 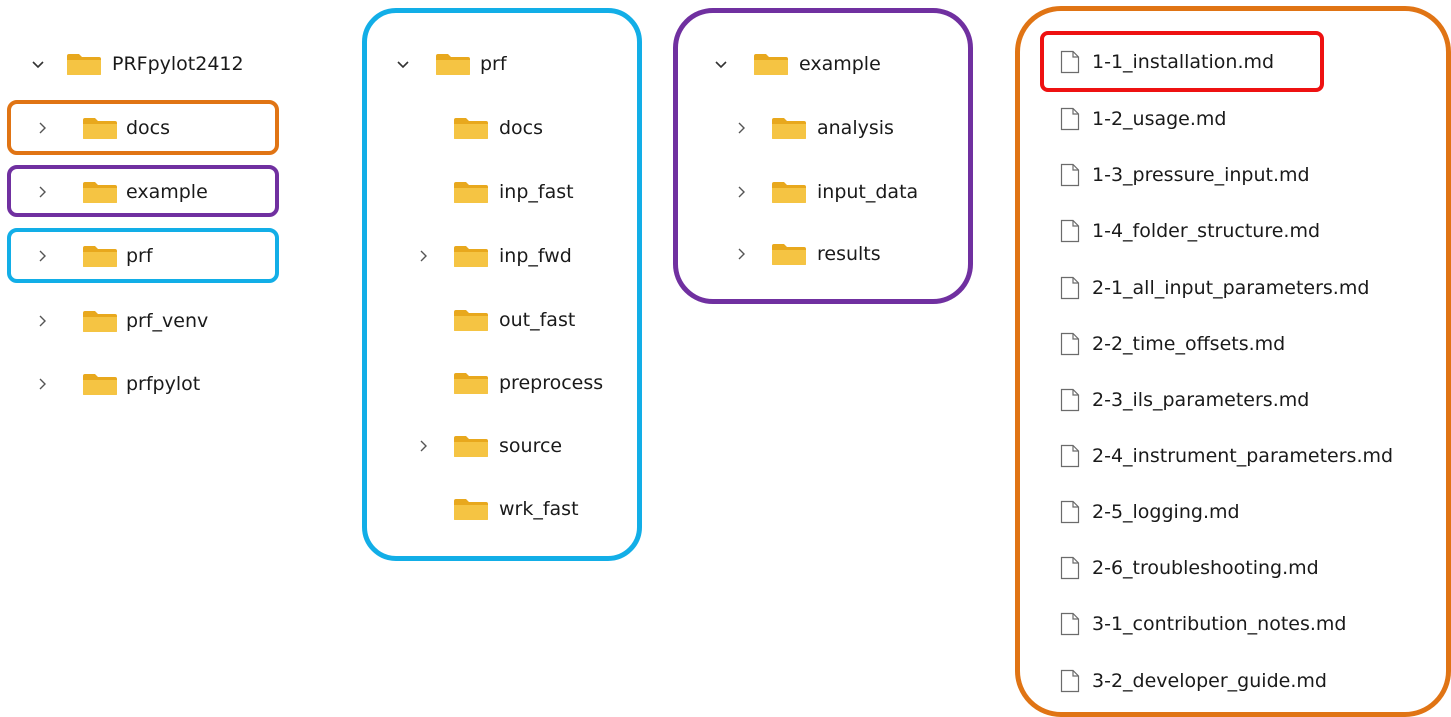 What do you see at coordinates (1245, 119) in the screenshot?
I see `file-item: 1-2_usage.md` at bounding box center [1245, 119].